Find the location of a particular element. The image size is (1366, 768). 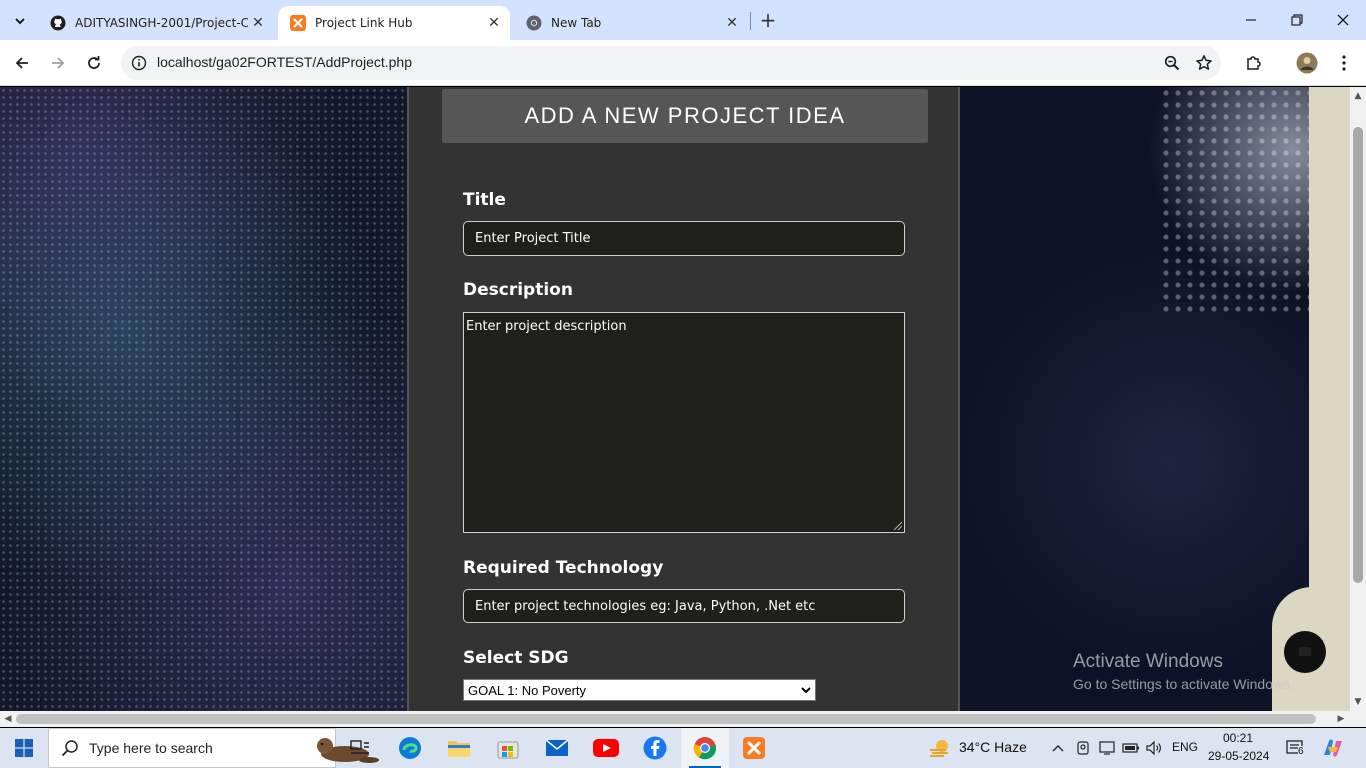

minimize-icon is located at coordinates (1251, 20).